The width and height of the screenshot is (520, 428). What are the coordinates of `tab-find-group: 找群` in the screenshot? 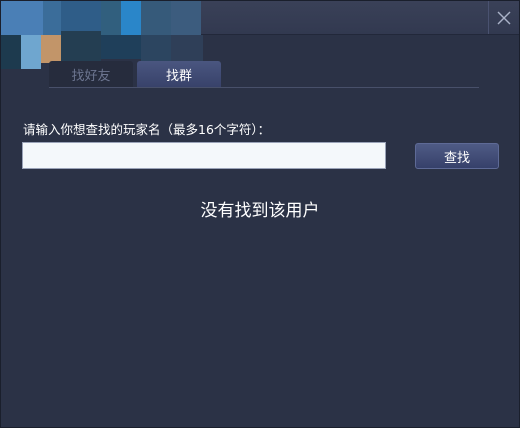 It's located at (179, 74).